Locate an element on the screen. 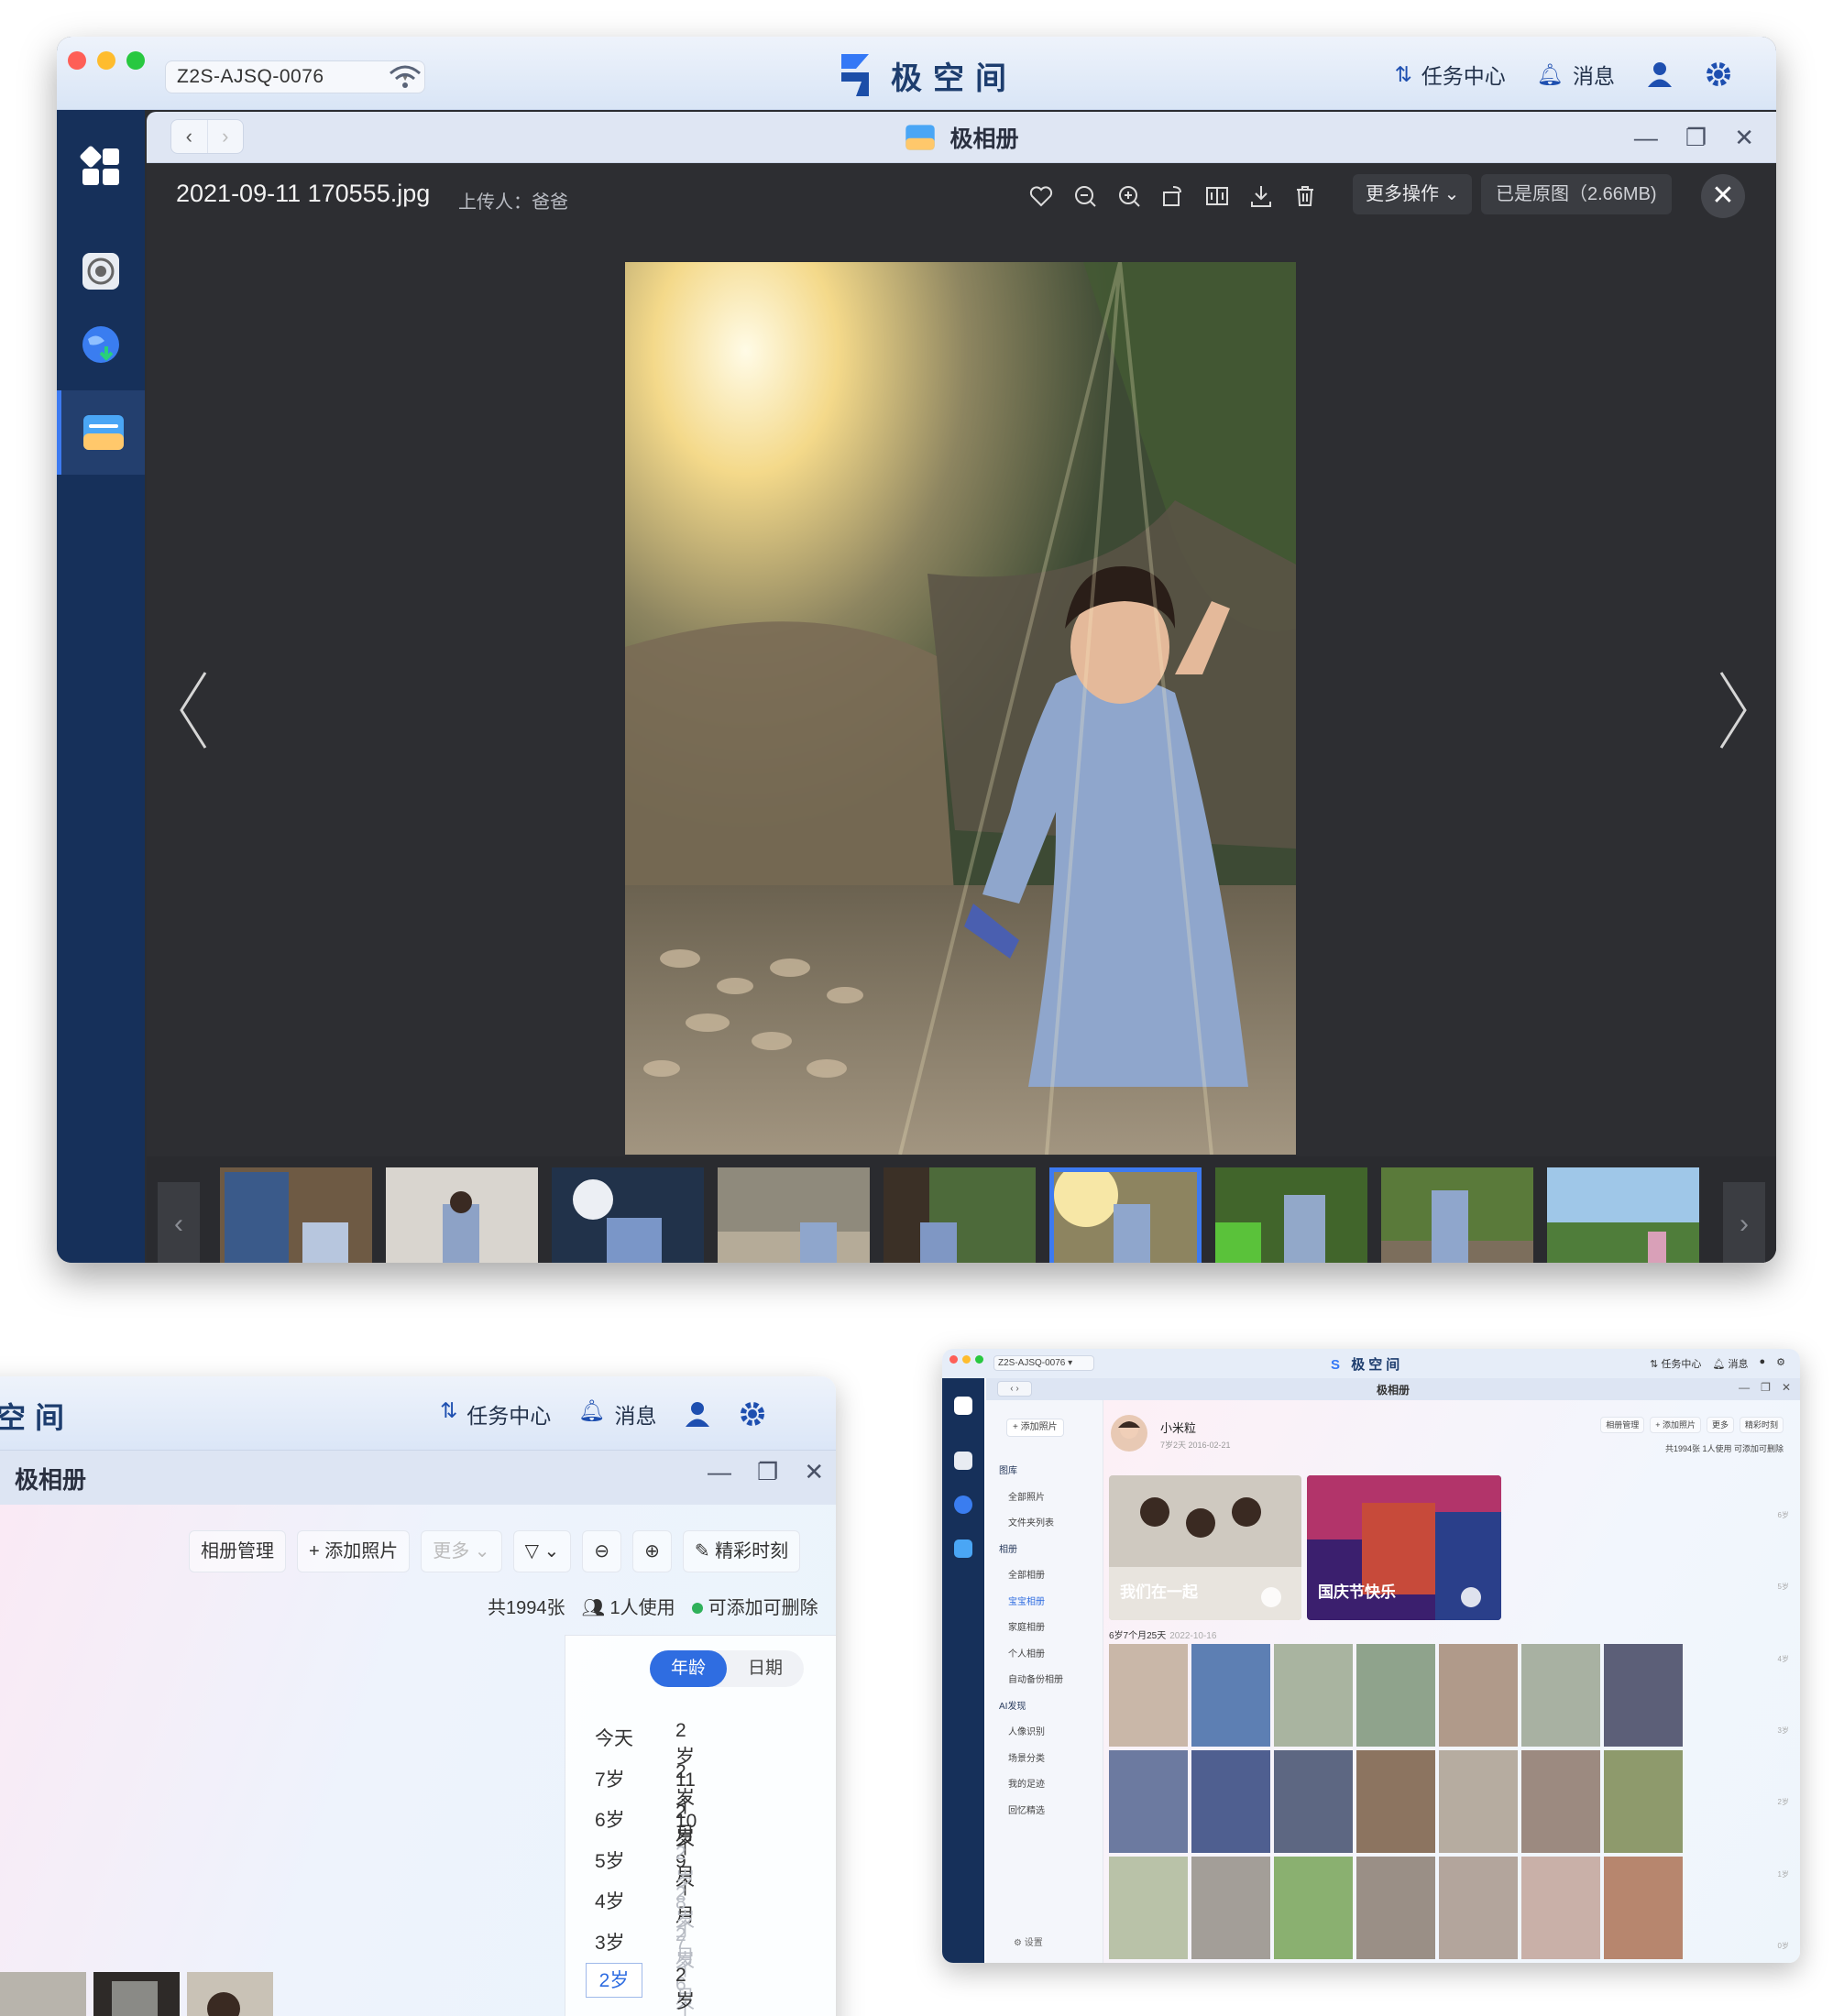 This screenshot has height=2016, width=1833. disk-icon is located at coordinates (963, 1461).